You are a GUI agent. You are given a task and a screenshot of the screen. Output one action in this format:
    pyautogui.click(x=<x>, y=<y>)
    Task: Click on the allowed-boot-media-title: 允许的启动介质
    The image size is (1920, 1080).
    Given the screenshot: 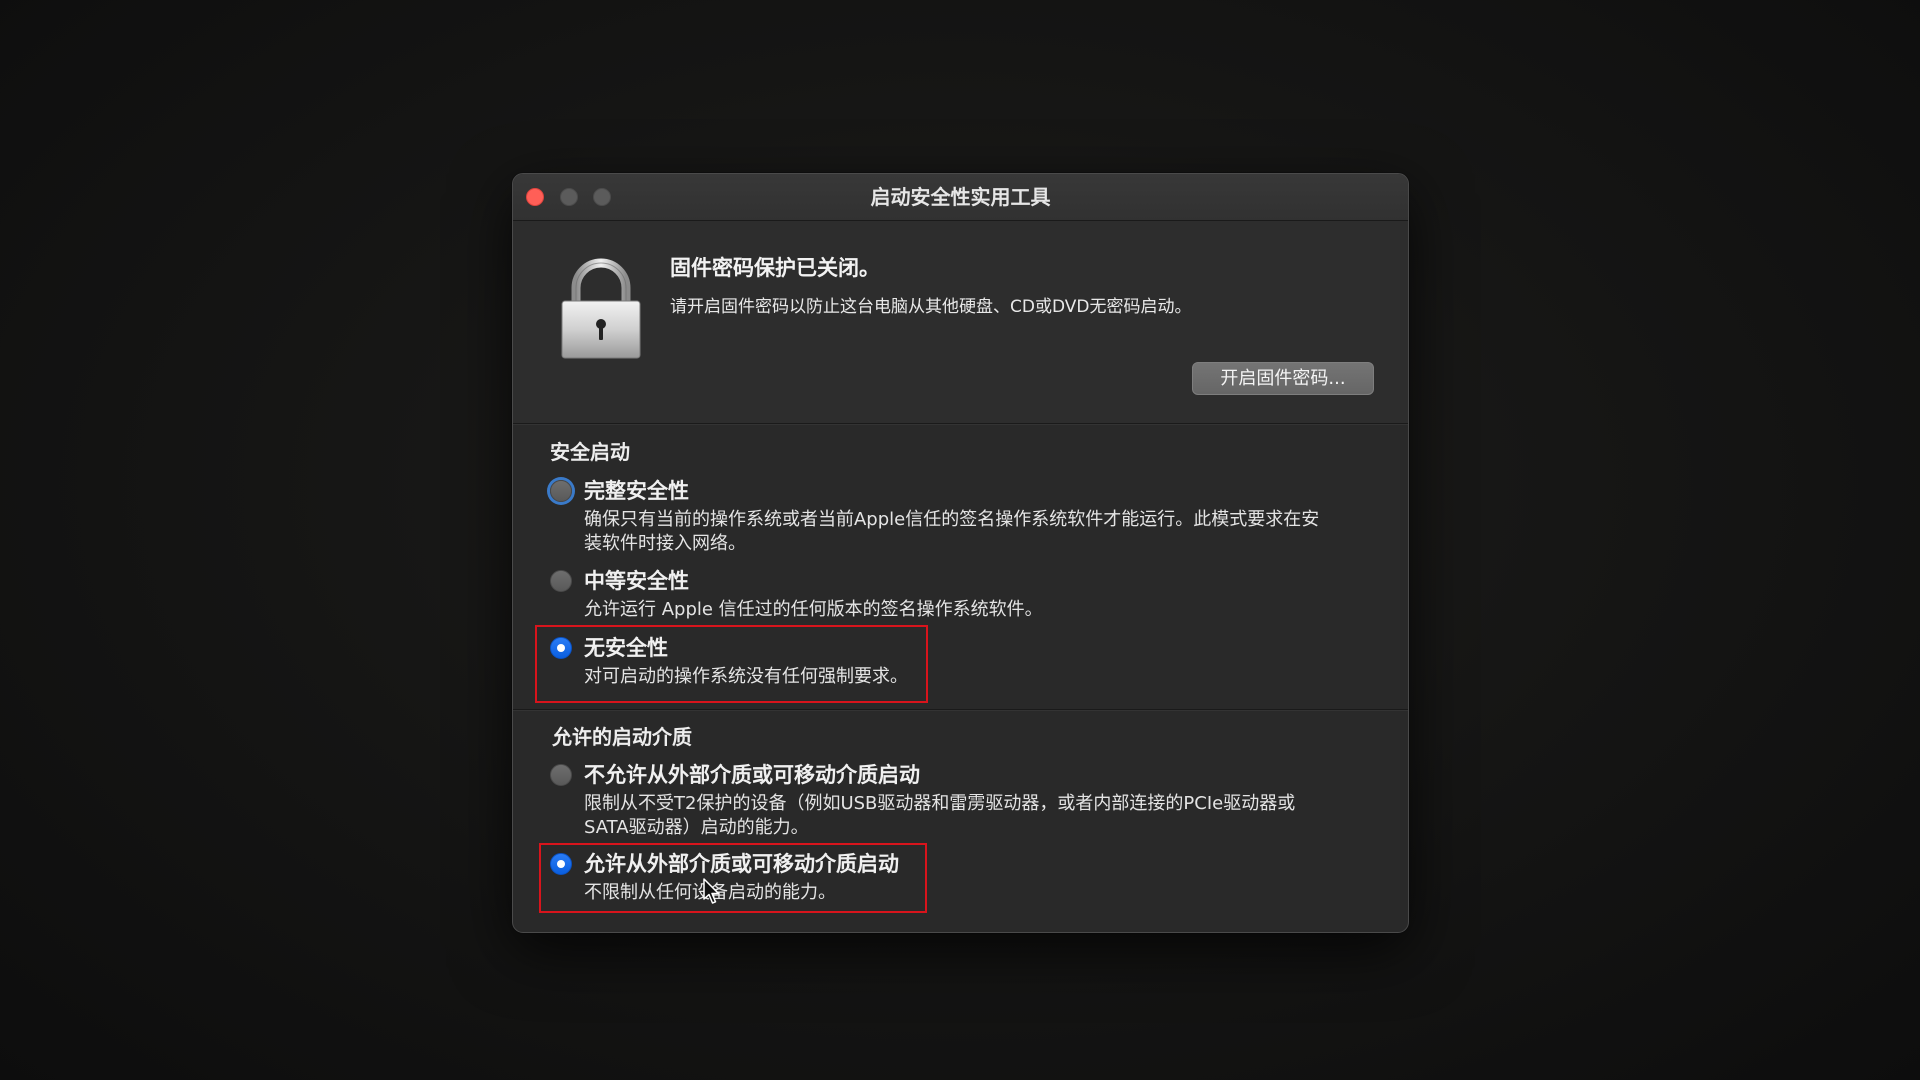 What is the action you would take?
    pyautogui.click(x=622, y=737)
    